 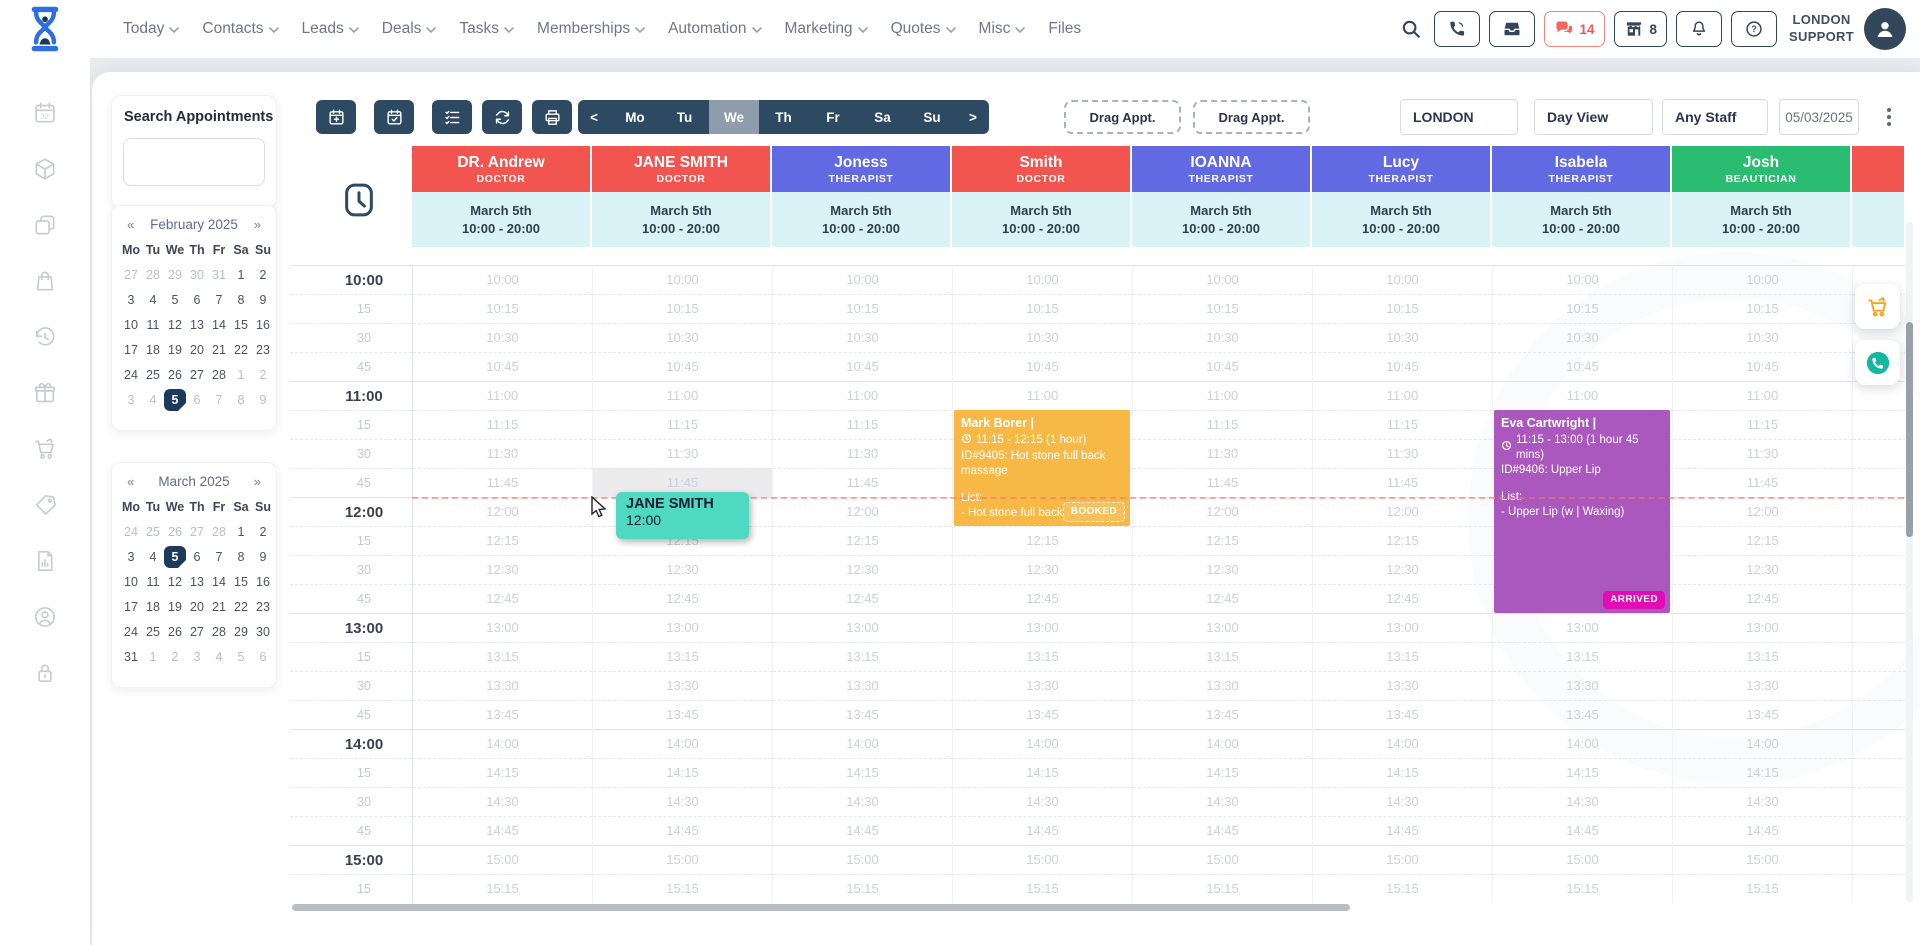 I want to click on staff-header: Isabela THERAPIST, so click(x=1582, y=169).